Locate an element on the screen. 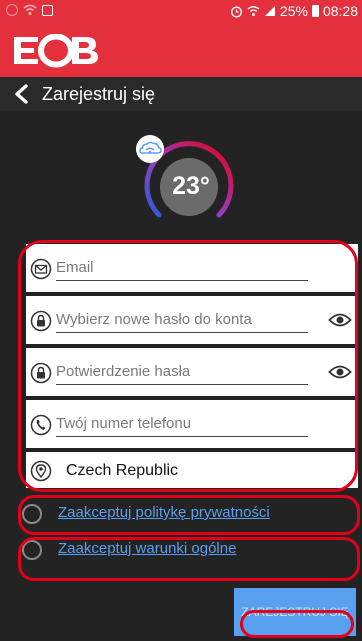 This screenshot has width=362, height=641. phone-icon is located at coordinates (41, 425).